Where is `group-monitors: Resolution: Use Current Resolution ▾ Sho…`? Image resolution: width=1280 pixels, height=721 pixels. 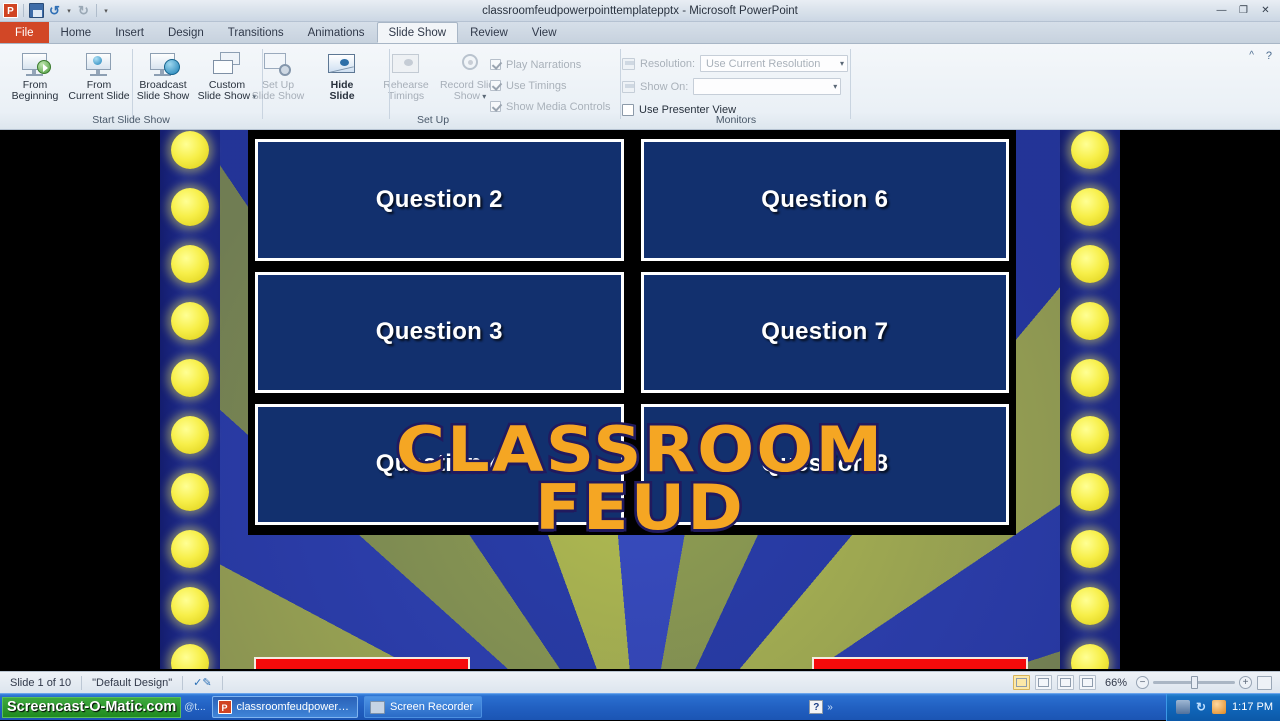
group-monitors: Resolution: Use Current Resolution ▾ Sho… is located at coordinates (736, 86).